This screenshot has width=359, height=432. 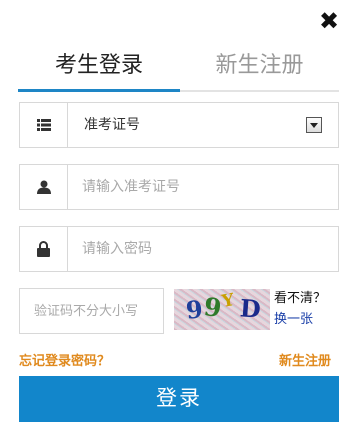 What do you see at coordinates (112, 125) in the screenshot?
I see `id-type-value: 准考证号` at bounding box center [112, 125].